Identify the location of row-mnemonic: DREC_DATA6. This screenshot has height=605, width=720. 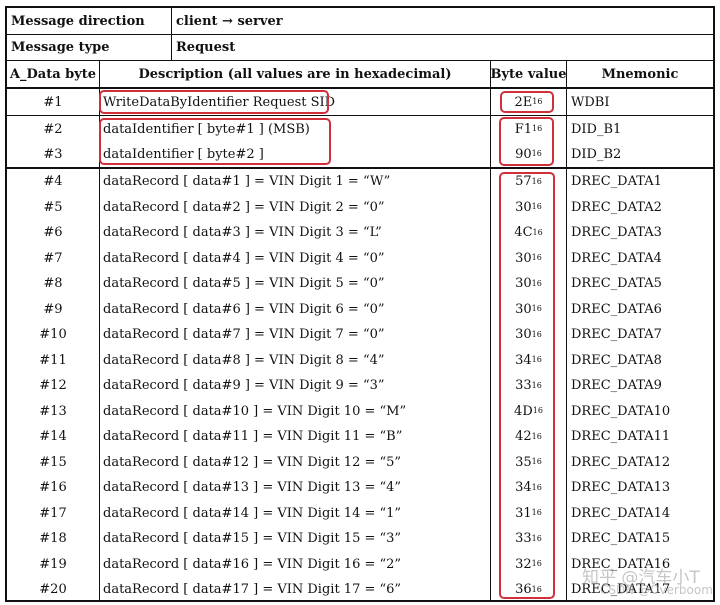
(616, 309).